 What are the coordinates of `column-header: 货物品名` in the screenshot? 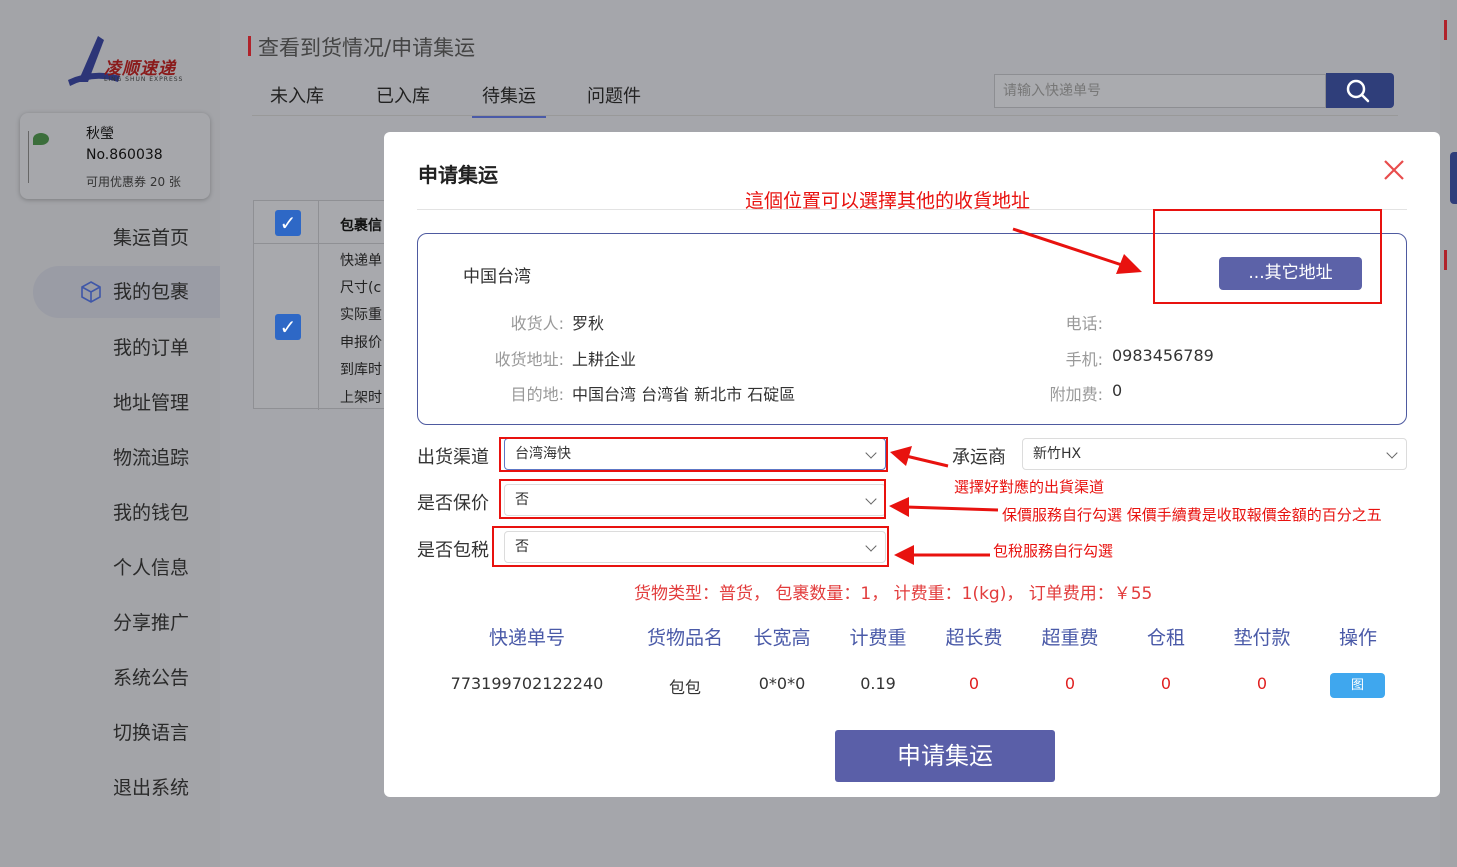 It's located at (684, 638).